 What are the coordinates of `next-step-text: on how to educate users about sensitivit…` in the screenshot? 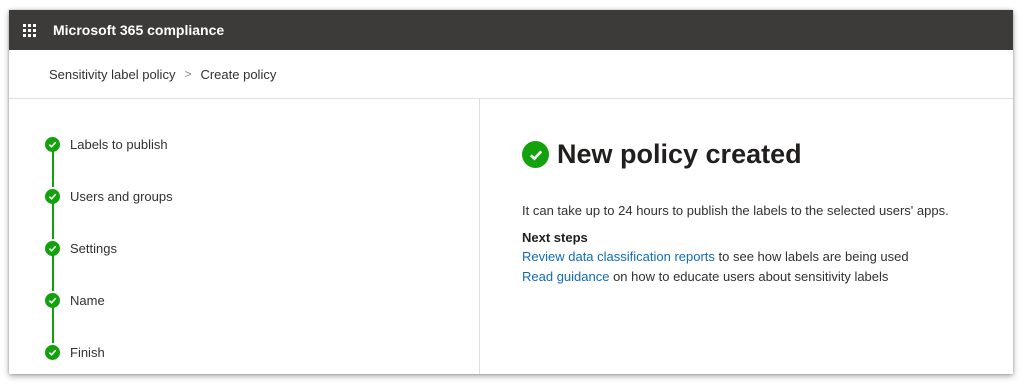 It's located at (749, 276).